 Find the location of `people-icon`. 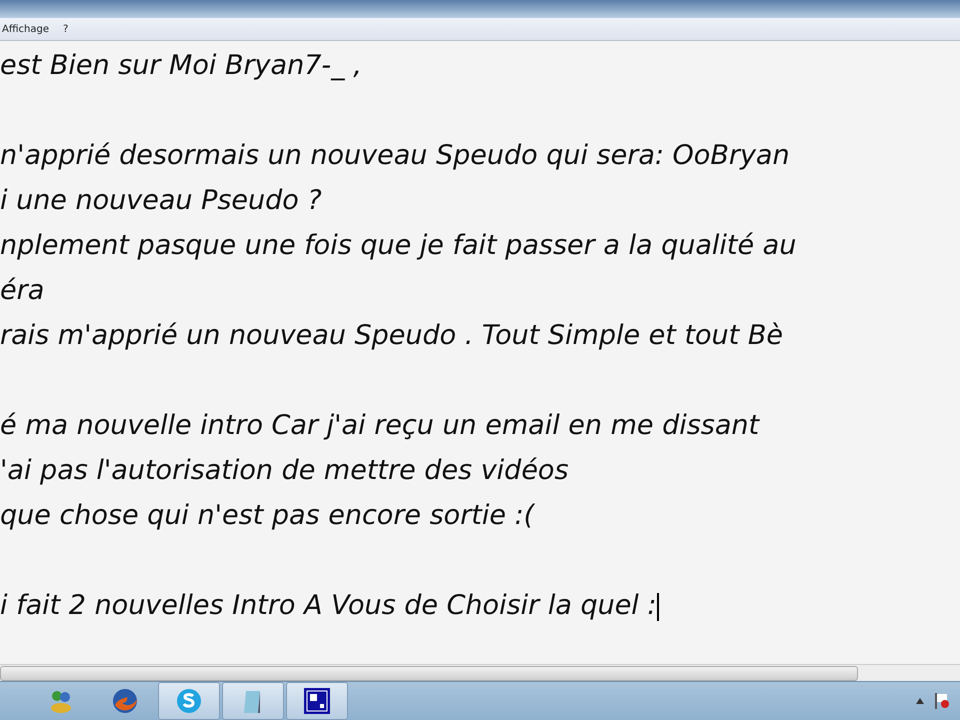

people-icon is located at coordinates (61, 701).